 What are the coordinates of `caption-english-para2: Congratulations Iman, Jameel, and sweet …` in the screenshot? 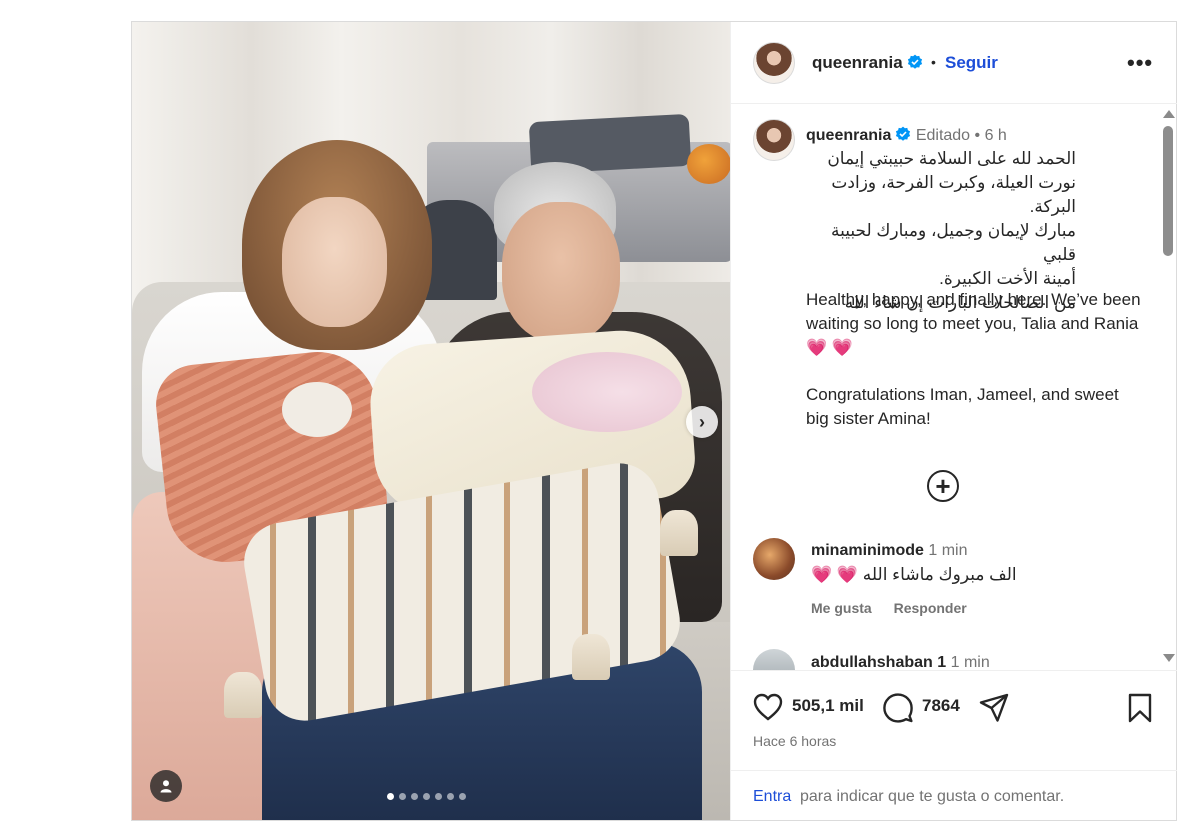 It's located at (962, 406).